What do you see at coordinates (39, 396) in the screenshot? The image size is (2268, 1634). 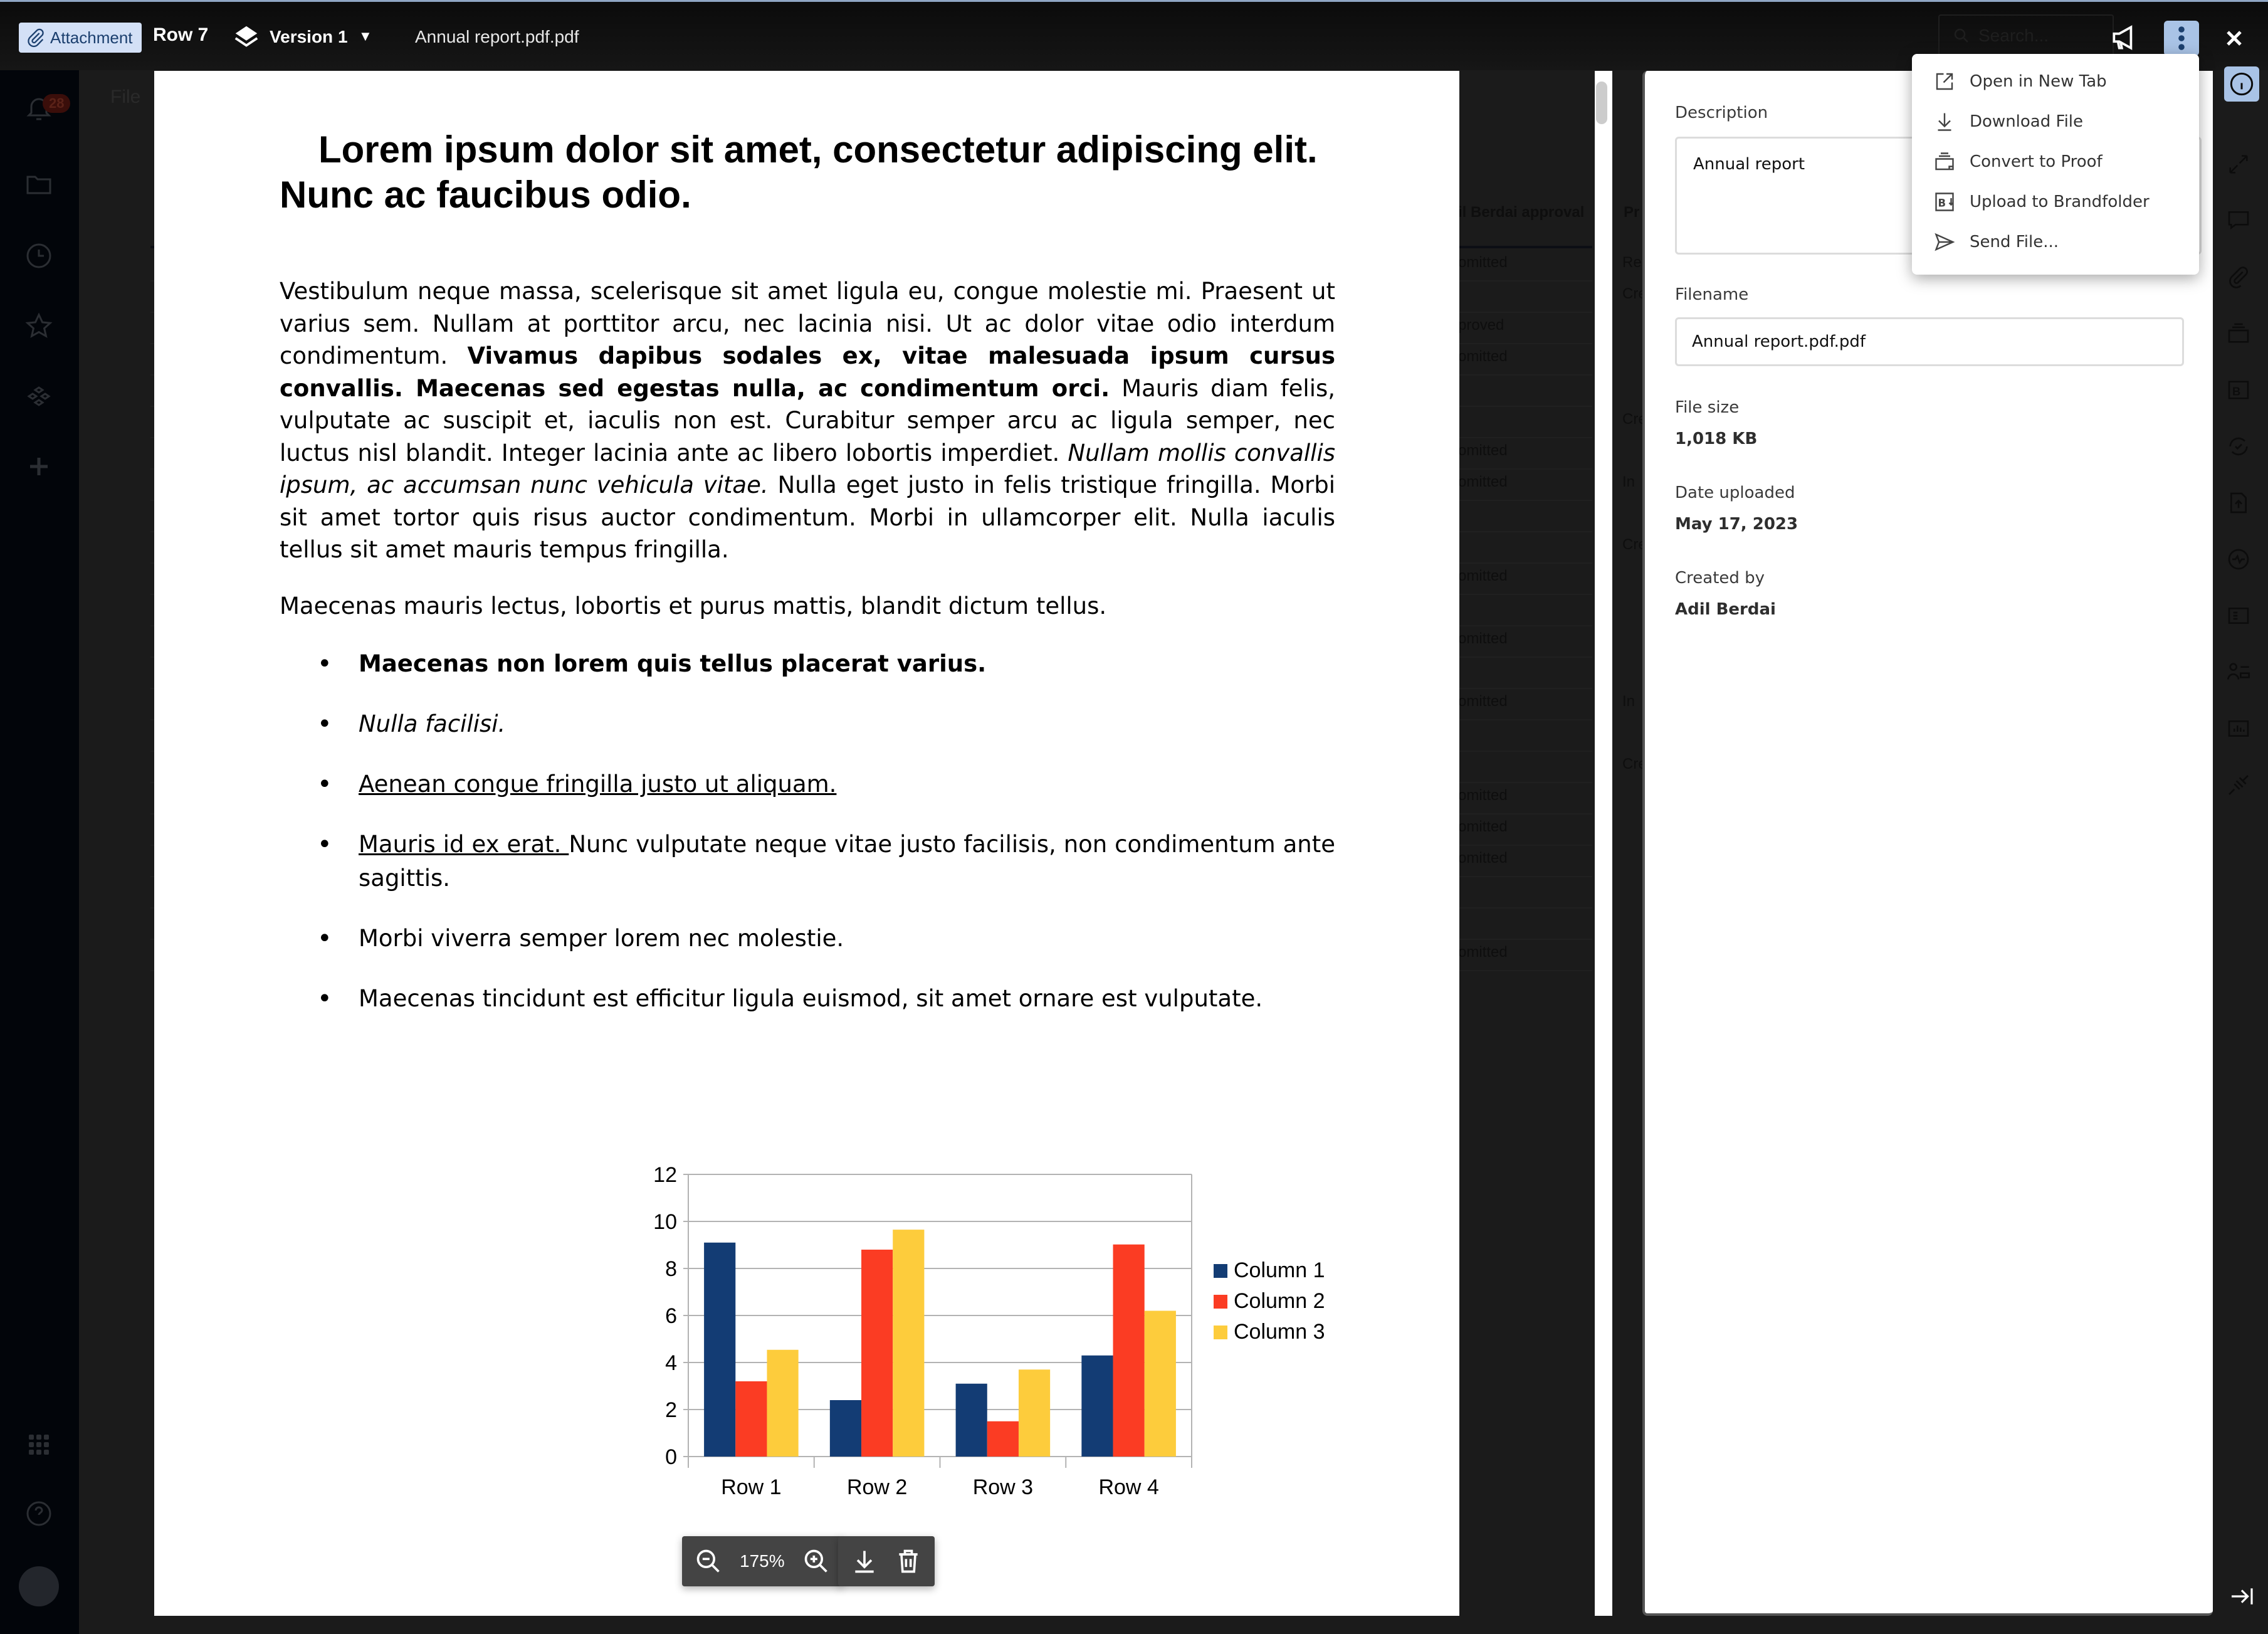 I see `solutions-icon` at bounding box center [39, 396].